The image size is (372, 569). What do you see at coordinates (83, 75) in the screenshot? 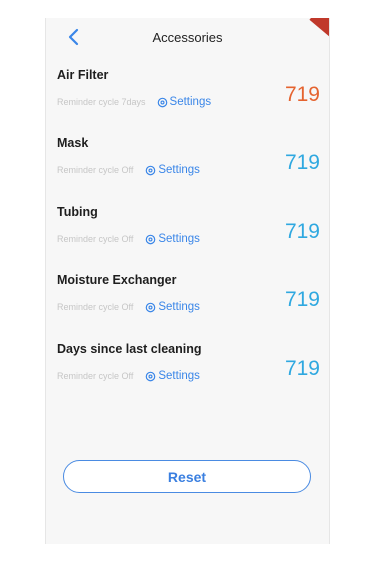
I see `item-name: Air Filter` at bounding box center [83, 75].